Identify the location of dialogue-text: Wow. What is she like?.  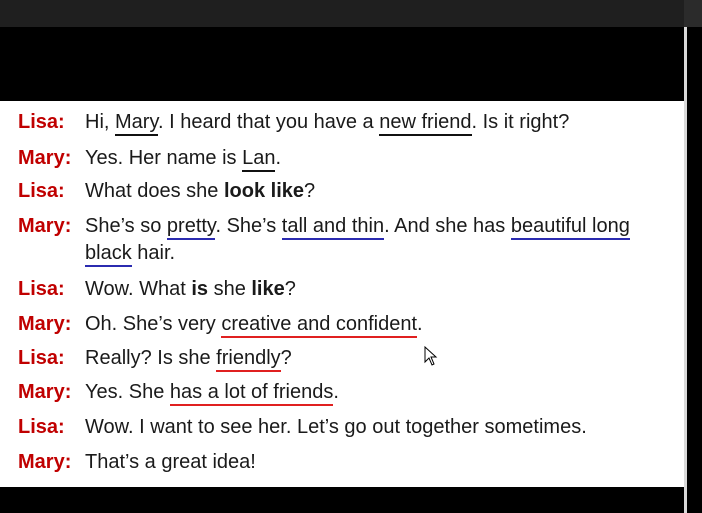
(190, 289).